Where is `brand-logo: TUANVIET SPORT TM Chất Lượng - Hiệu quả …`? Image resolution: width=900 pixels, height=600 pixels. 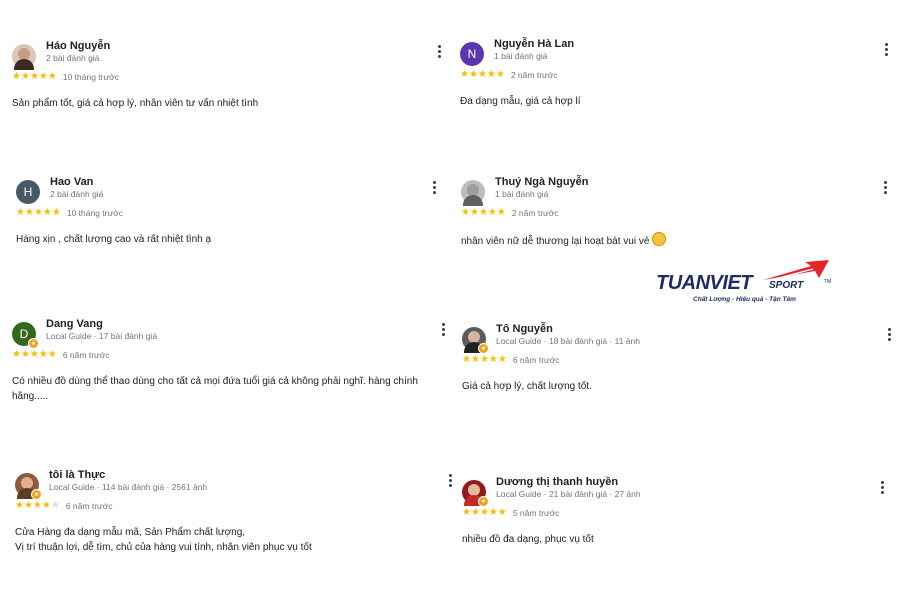
brand-logo: TUANVIET SPORT TM Chất Lượng - Hiệu quả … is located at coordinates (751, 283).